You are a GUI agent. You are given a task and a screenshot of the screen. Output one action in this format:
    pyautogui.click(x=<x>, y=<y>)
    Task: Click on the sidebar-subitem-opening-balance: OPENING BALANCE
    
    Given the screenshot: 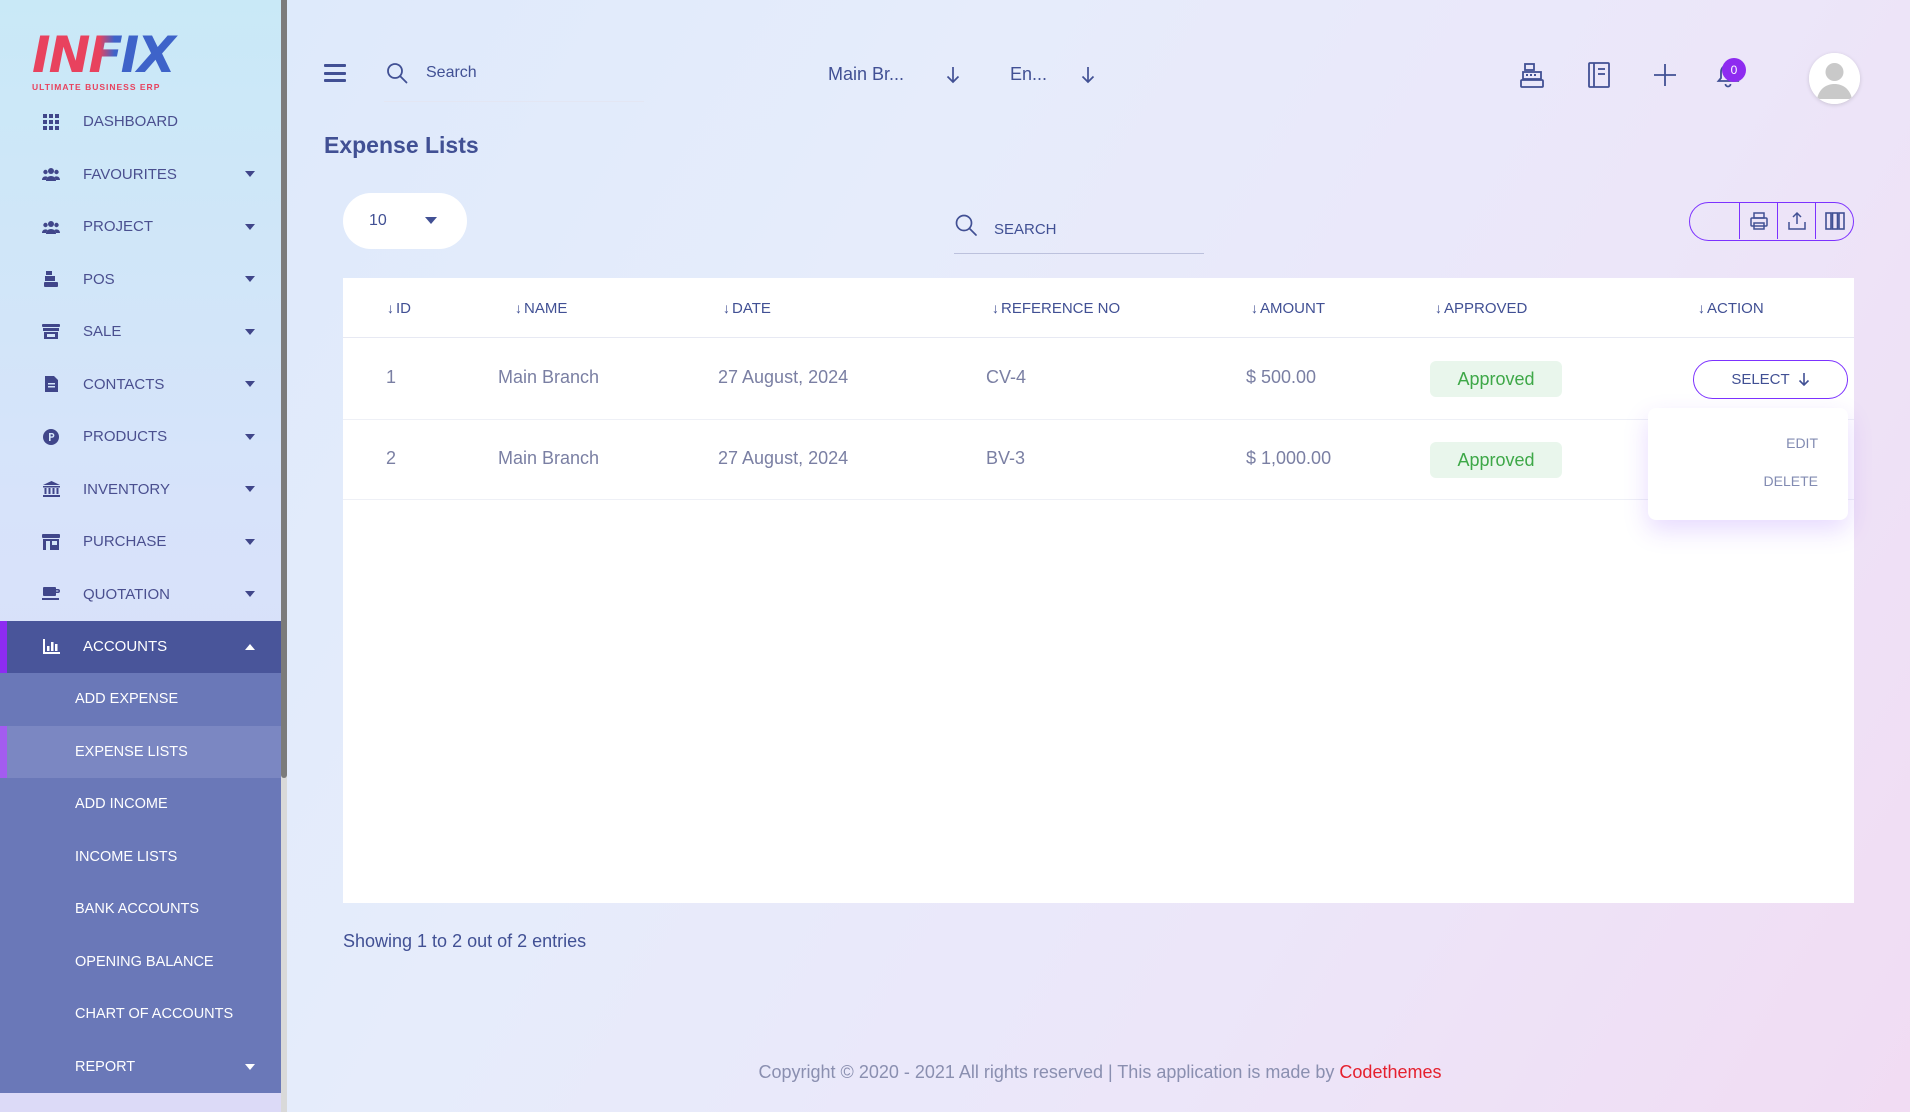 What is the action you would take?
    pyautogui.click(x=140, y=962)
    